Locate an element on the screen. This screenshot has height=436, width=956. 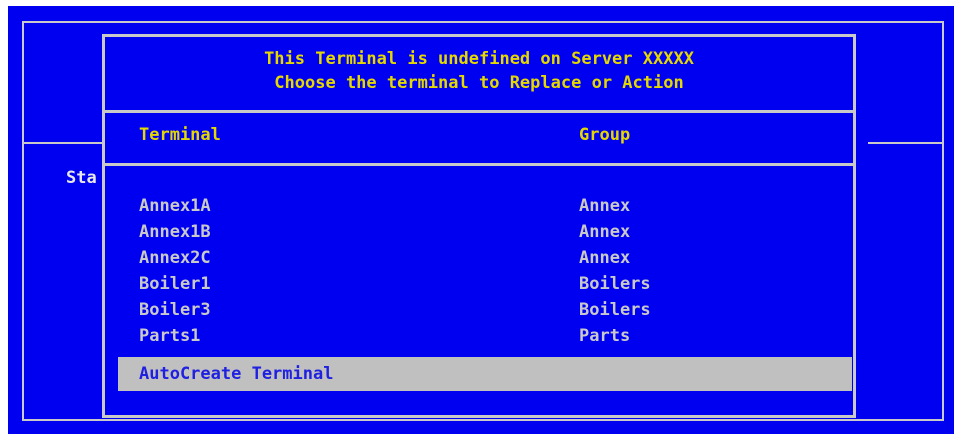
terminal-name: Boiler1 is located at coordinates (175, 284).